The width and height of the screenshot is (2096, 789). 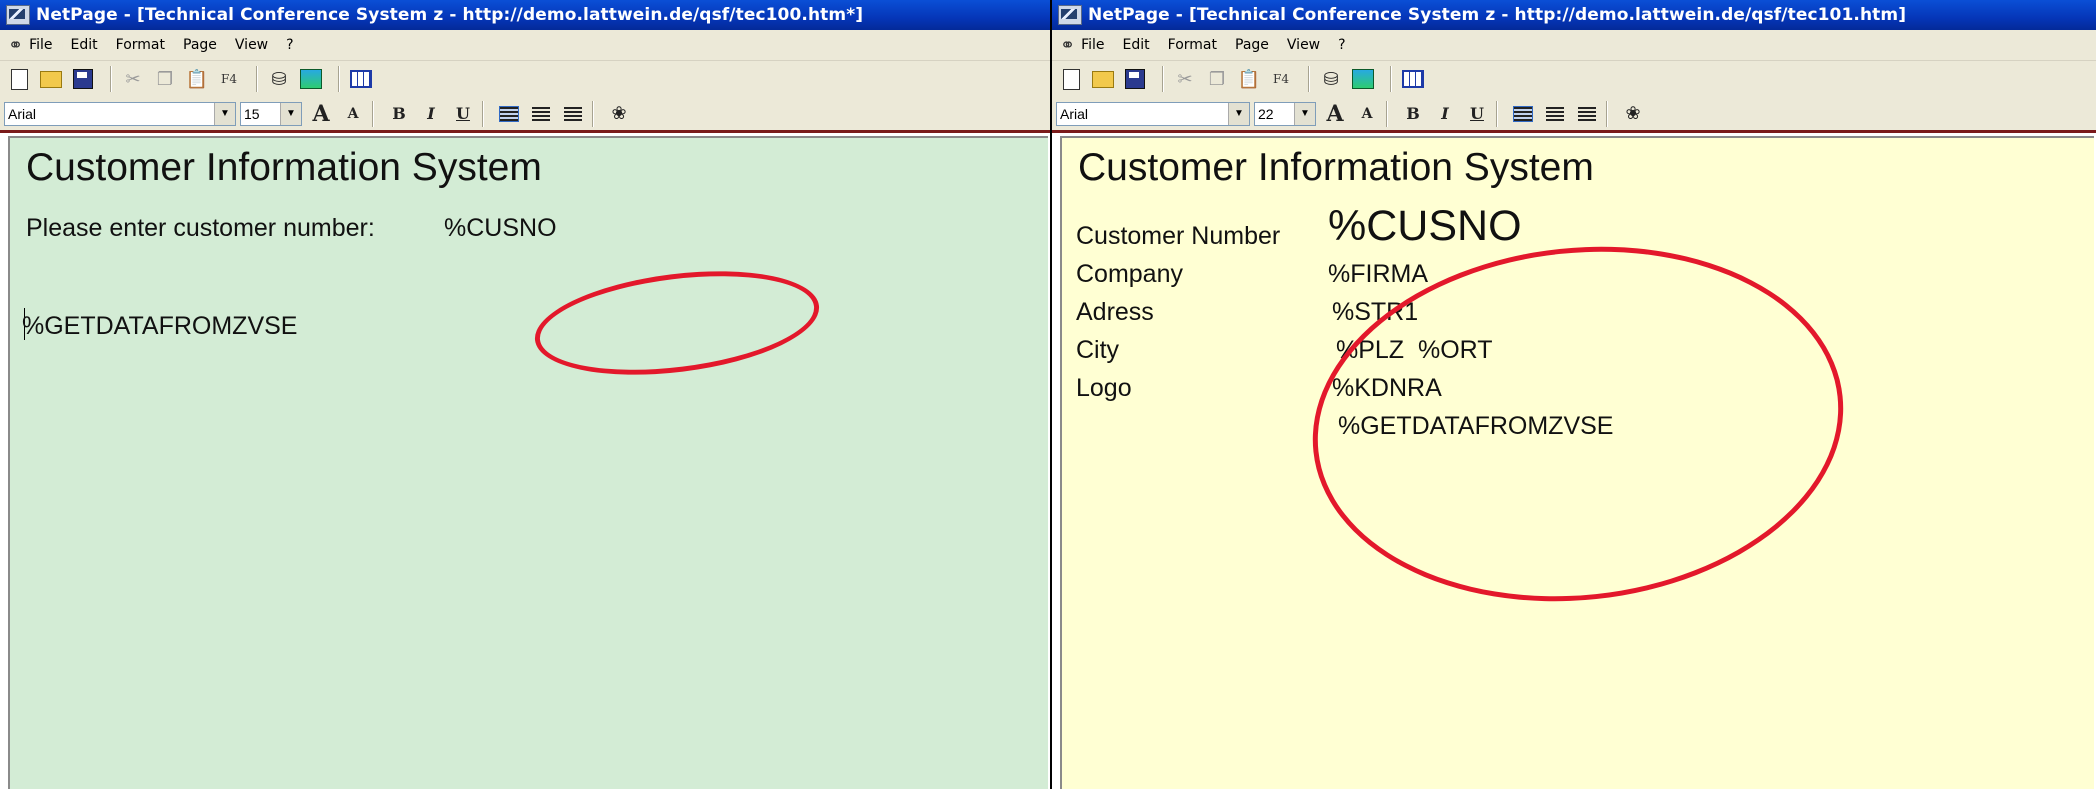 I want to click on font-size-value: 22, so click(x=1266, y=113).